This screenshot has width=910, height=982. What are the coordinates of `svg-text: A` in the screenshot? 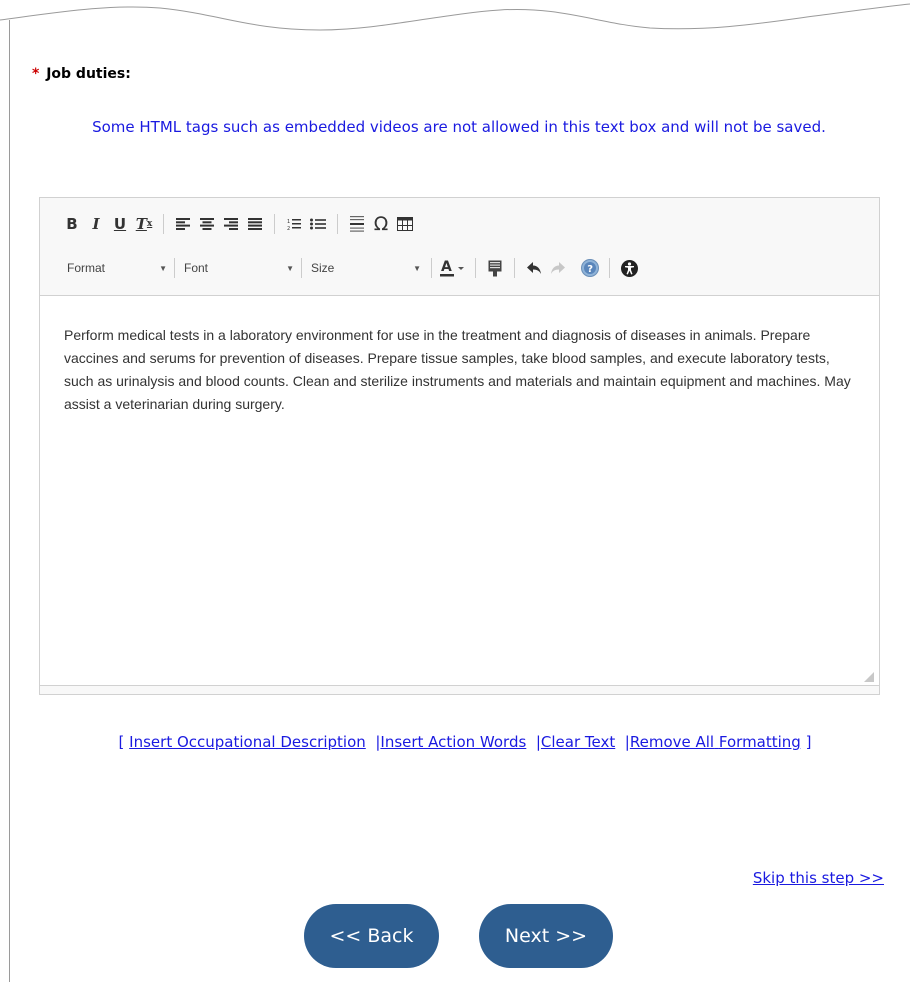 It's located at (446, 267).